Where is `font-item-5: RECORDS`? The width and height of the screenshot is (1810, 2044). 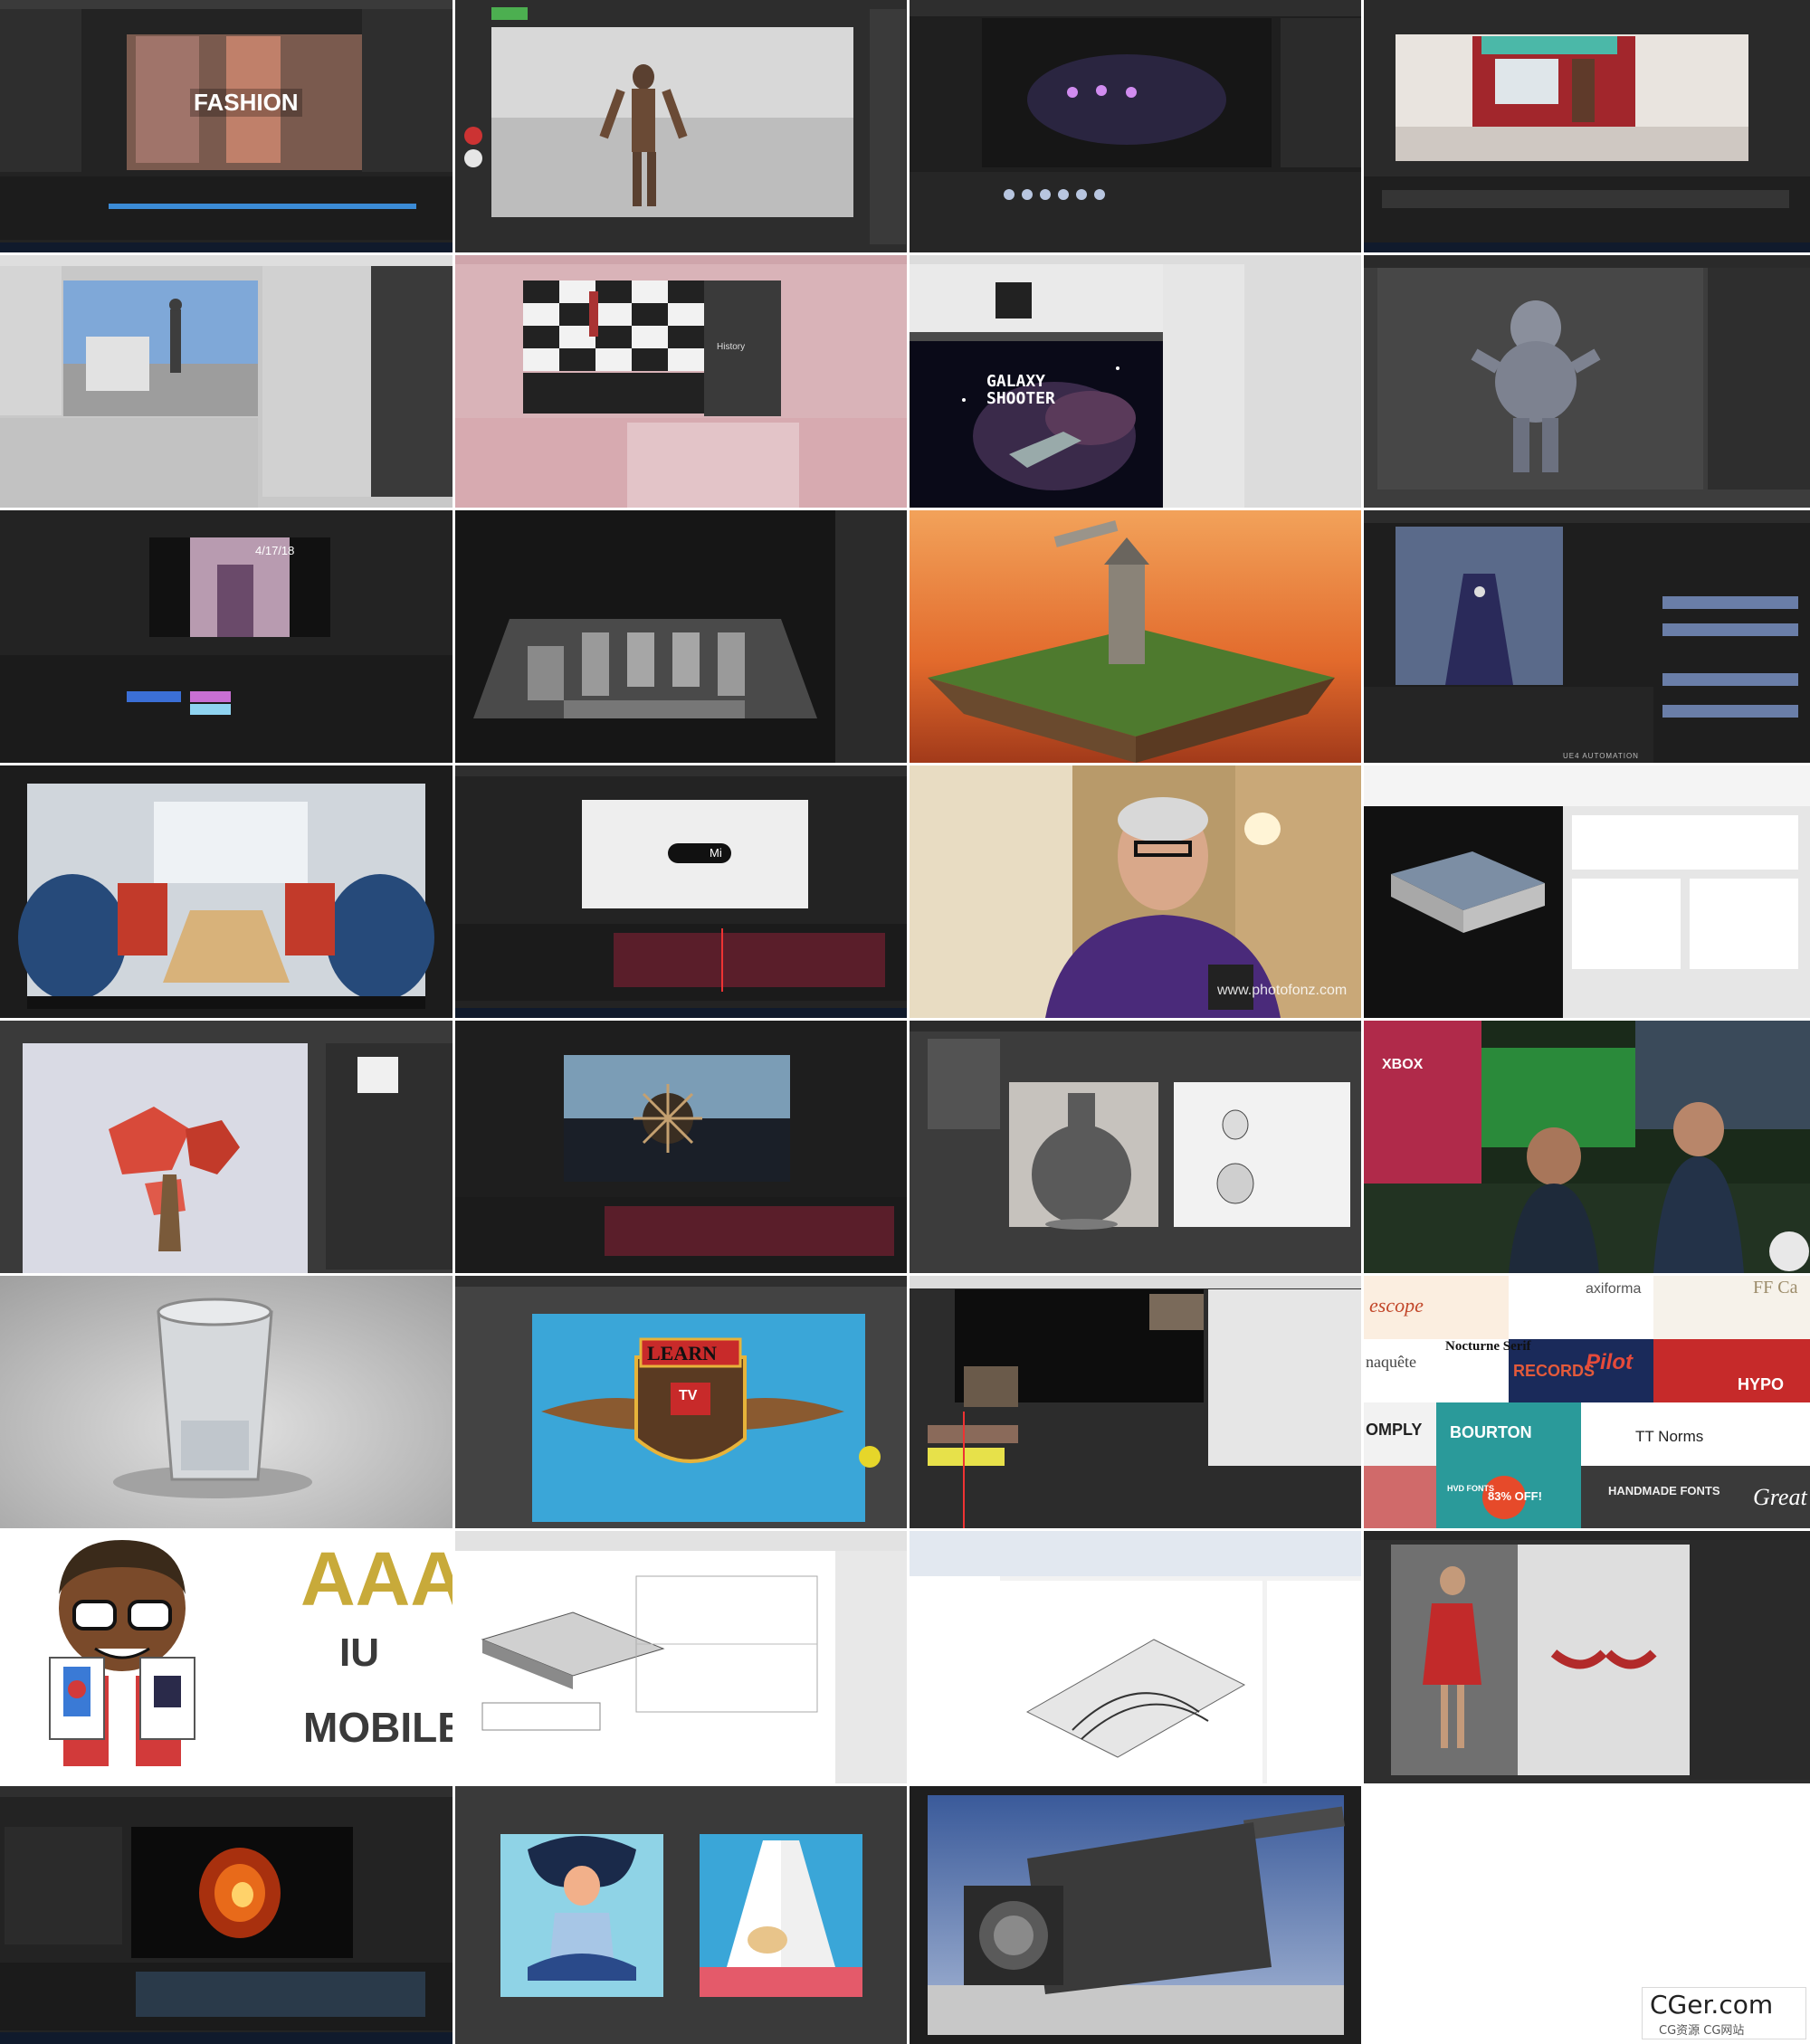
font-item-5: RECORDS is located at coordinates (1554, 1371).